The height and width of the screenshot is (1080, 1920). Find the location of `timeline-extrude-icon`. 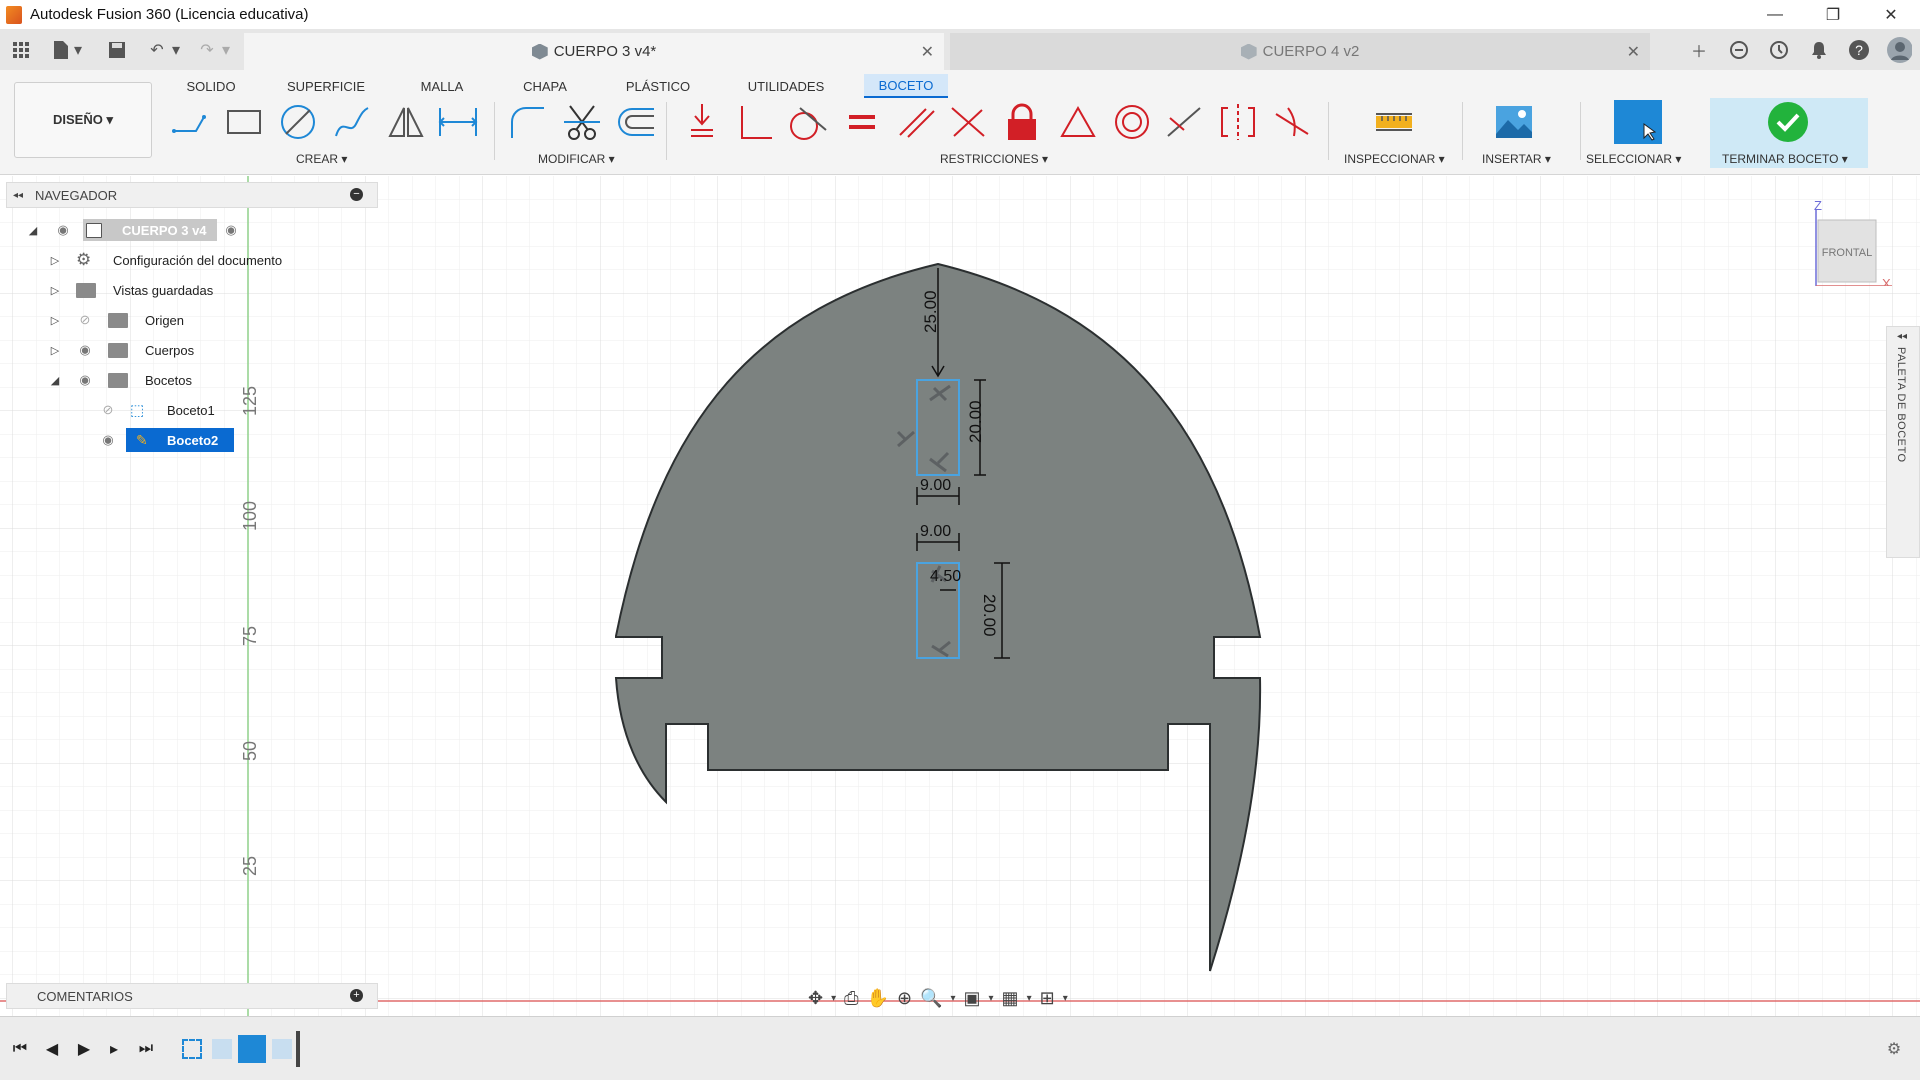

timeline-extrude-icon is located at coordinates (222, 1049).